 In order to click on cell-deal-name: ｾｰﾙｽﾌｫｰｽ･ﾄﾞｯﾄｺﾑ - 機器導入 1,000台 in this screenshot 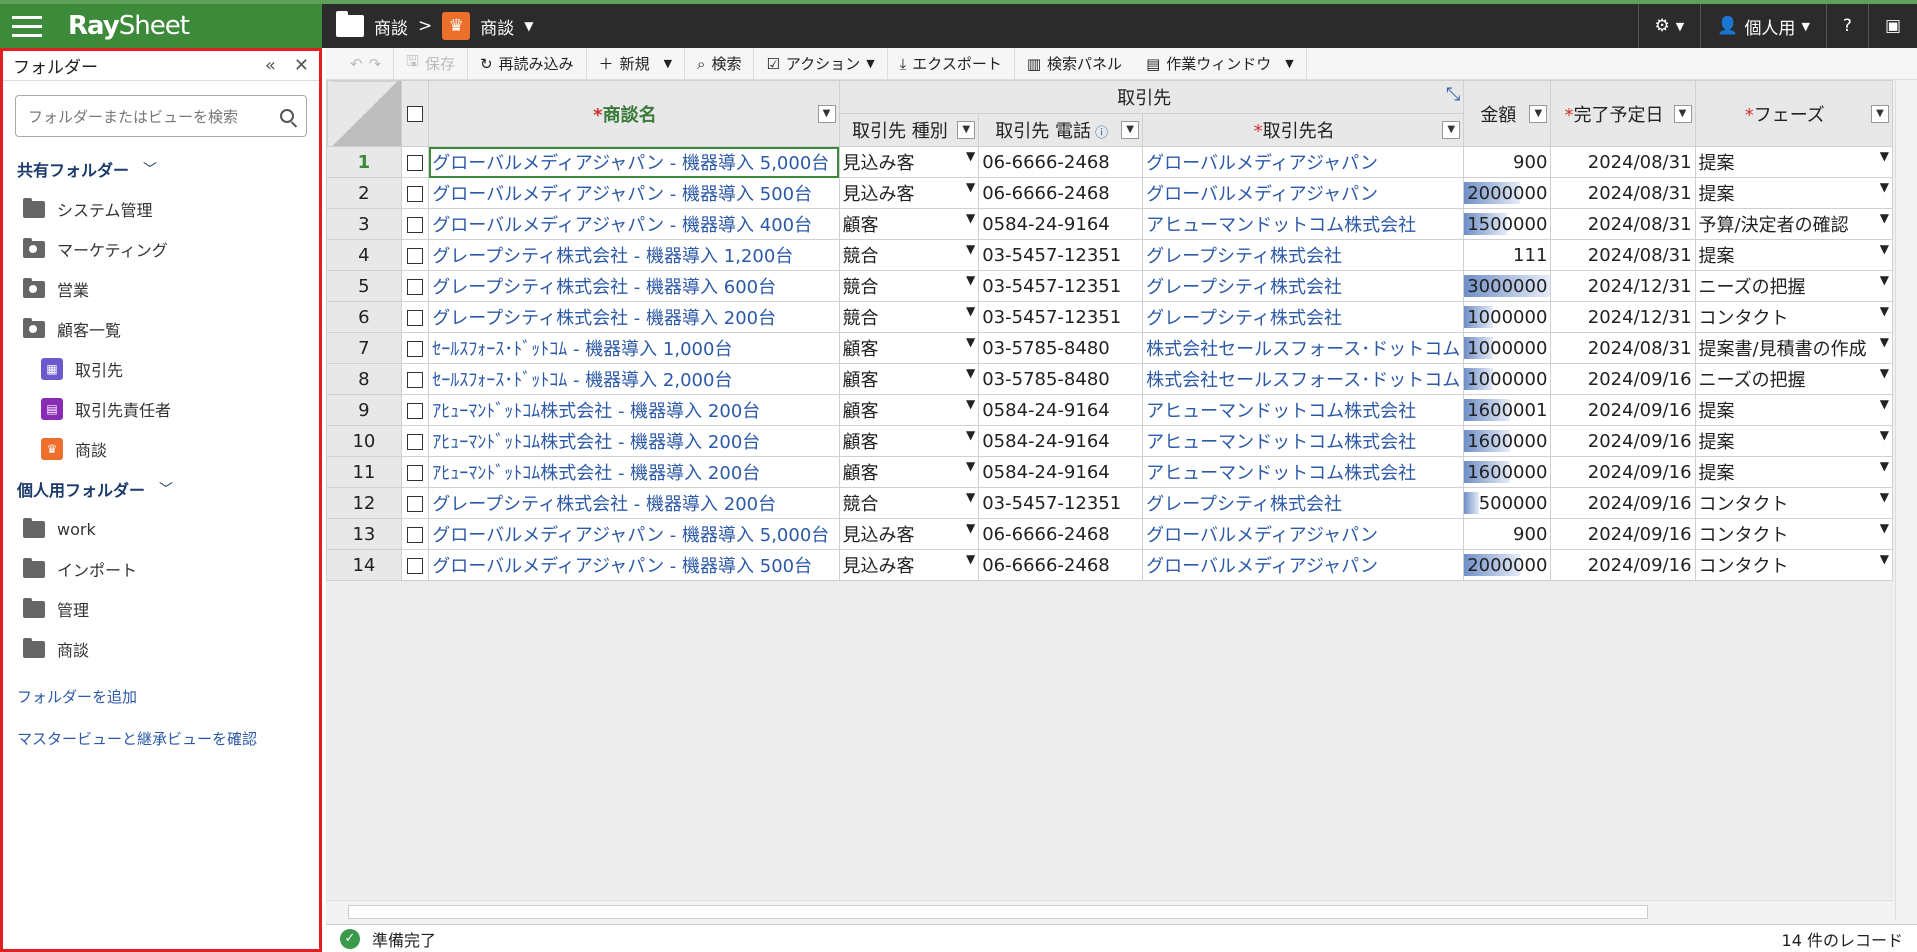, I will do `click(634, 348)`.